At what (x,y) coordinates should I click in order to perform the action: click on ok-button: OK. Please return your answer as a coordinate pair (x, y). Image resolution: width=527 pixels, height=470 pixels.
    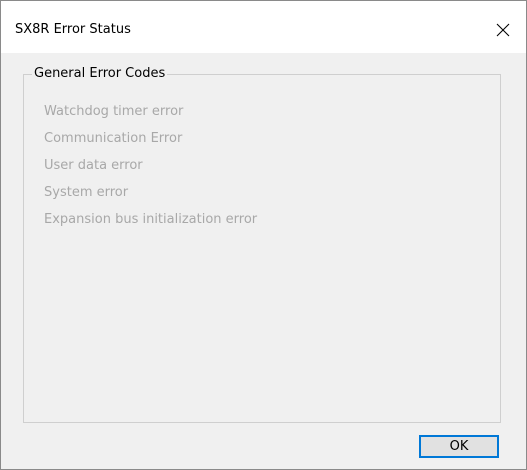
    Looking at the image, I should click on (459, 446).